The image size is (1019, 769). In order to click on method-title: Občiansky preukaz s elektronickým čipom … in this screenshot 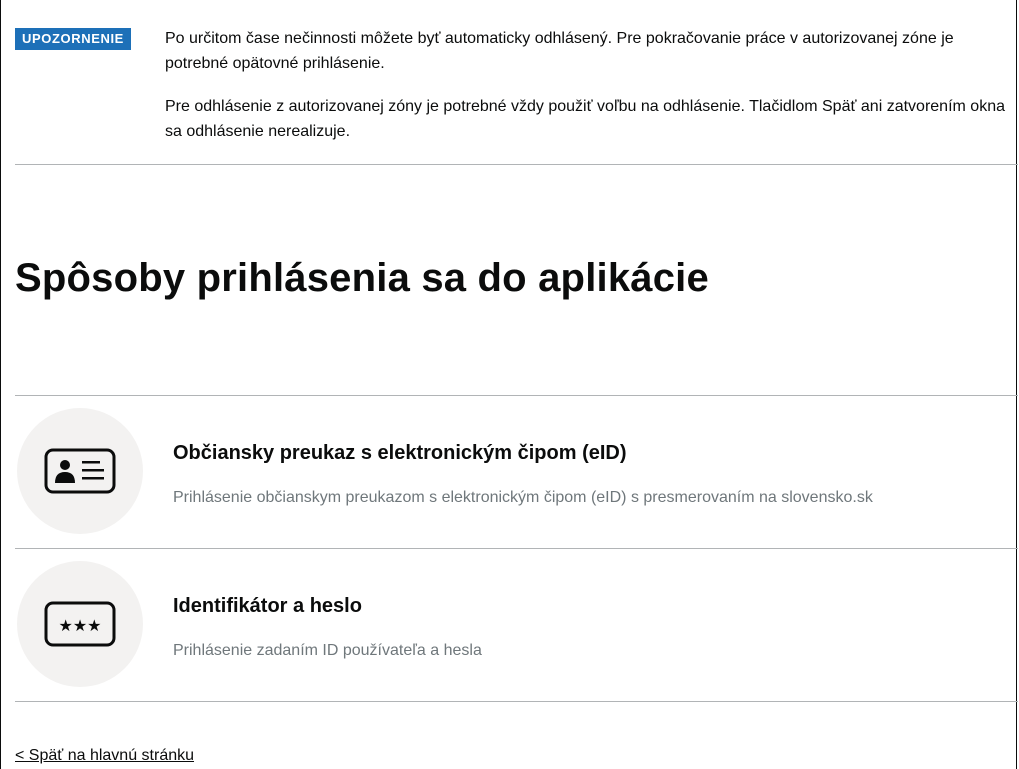, I will do `click(400, 453)`.